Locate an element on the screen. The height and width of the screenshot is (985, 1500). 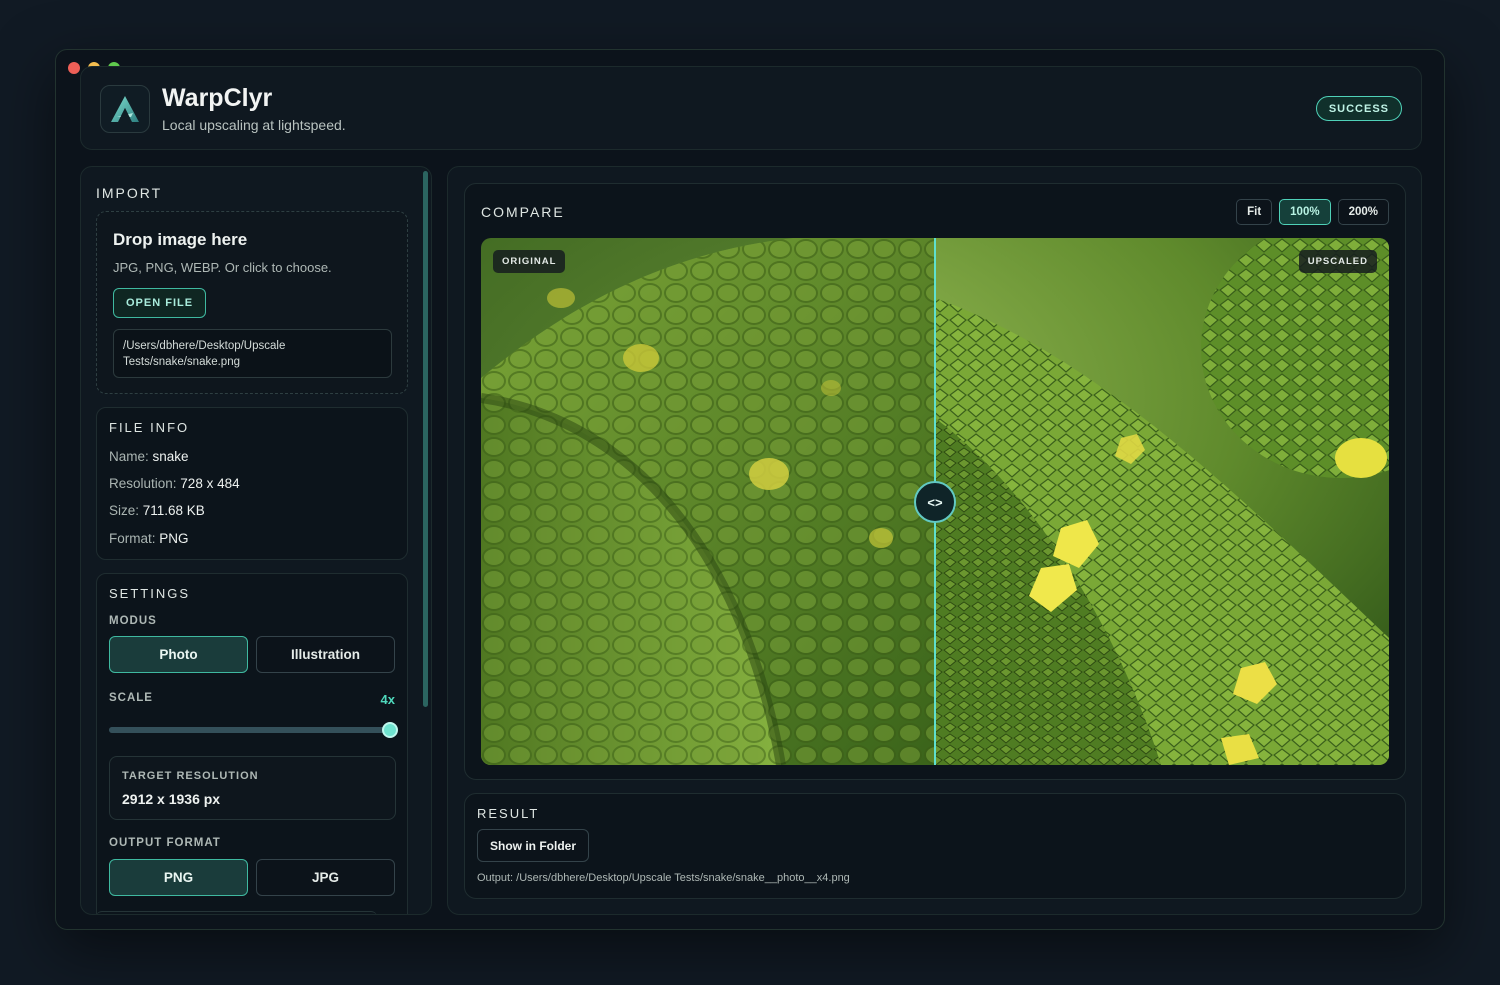
drop-title: Drop image here is located at coordinates (180, 239).